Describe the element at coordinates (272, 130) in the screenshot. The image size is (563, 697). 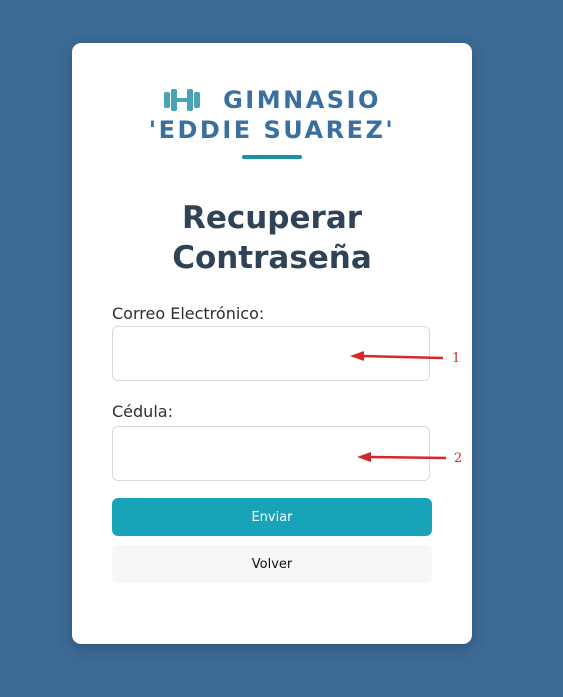
I see `brand-line-2: 'EDDIE SUAREZ'` at that location.